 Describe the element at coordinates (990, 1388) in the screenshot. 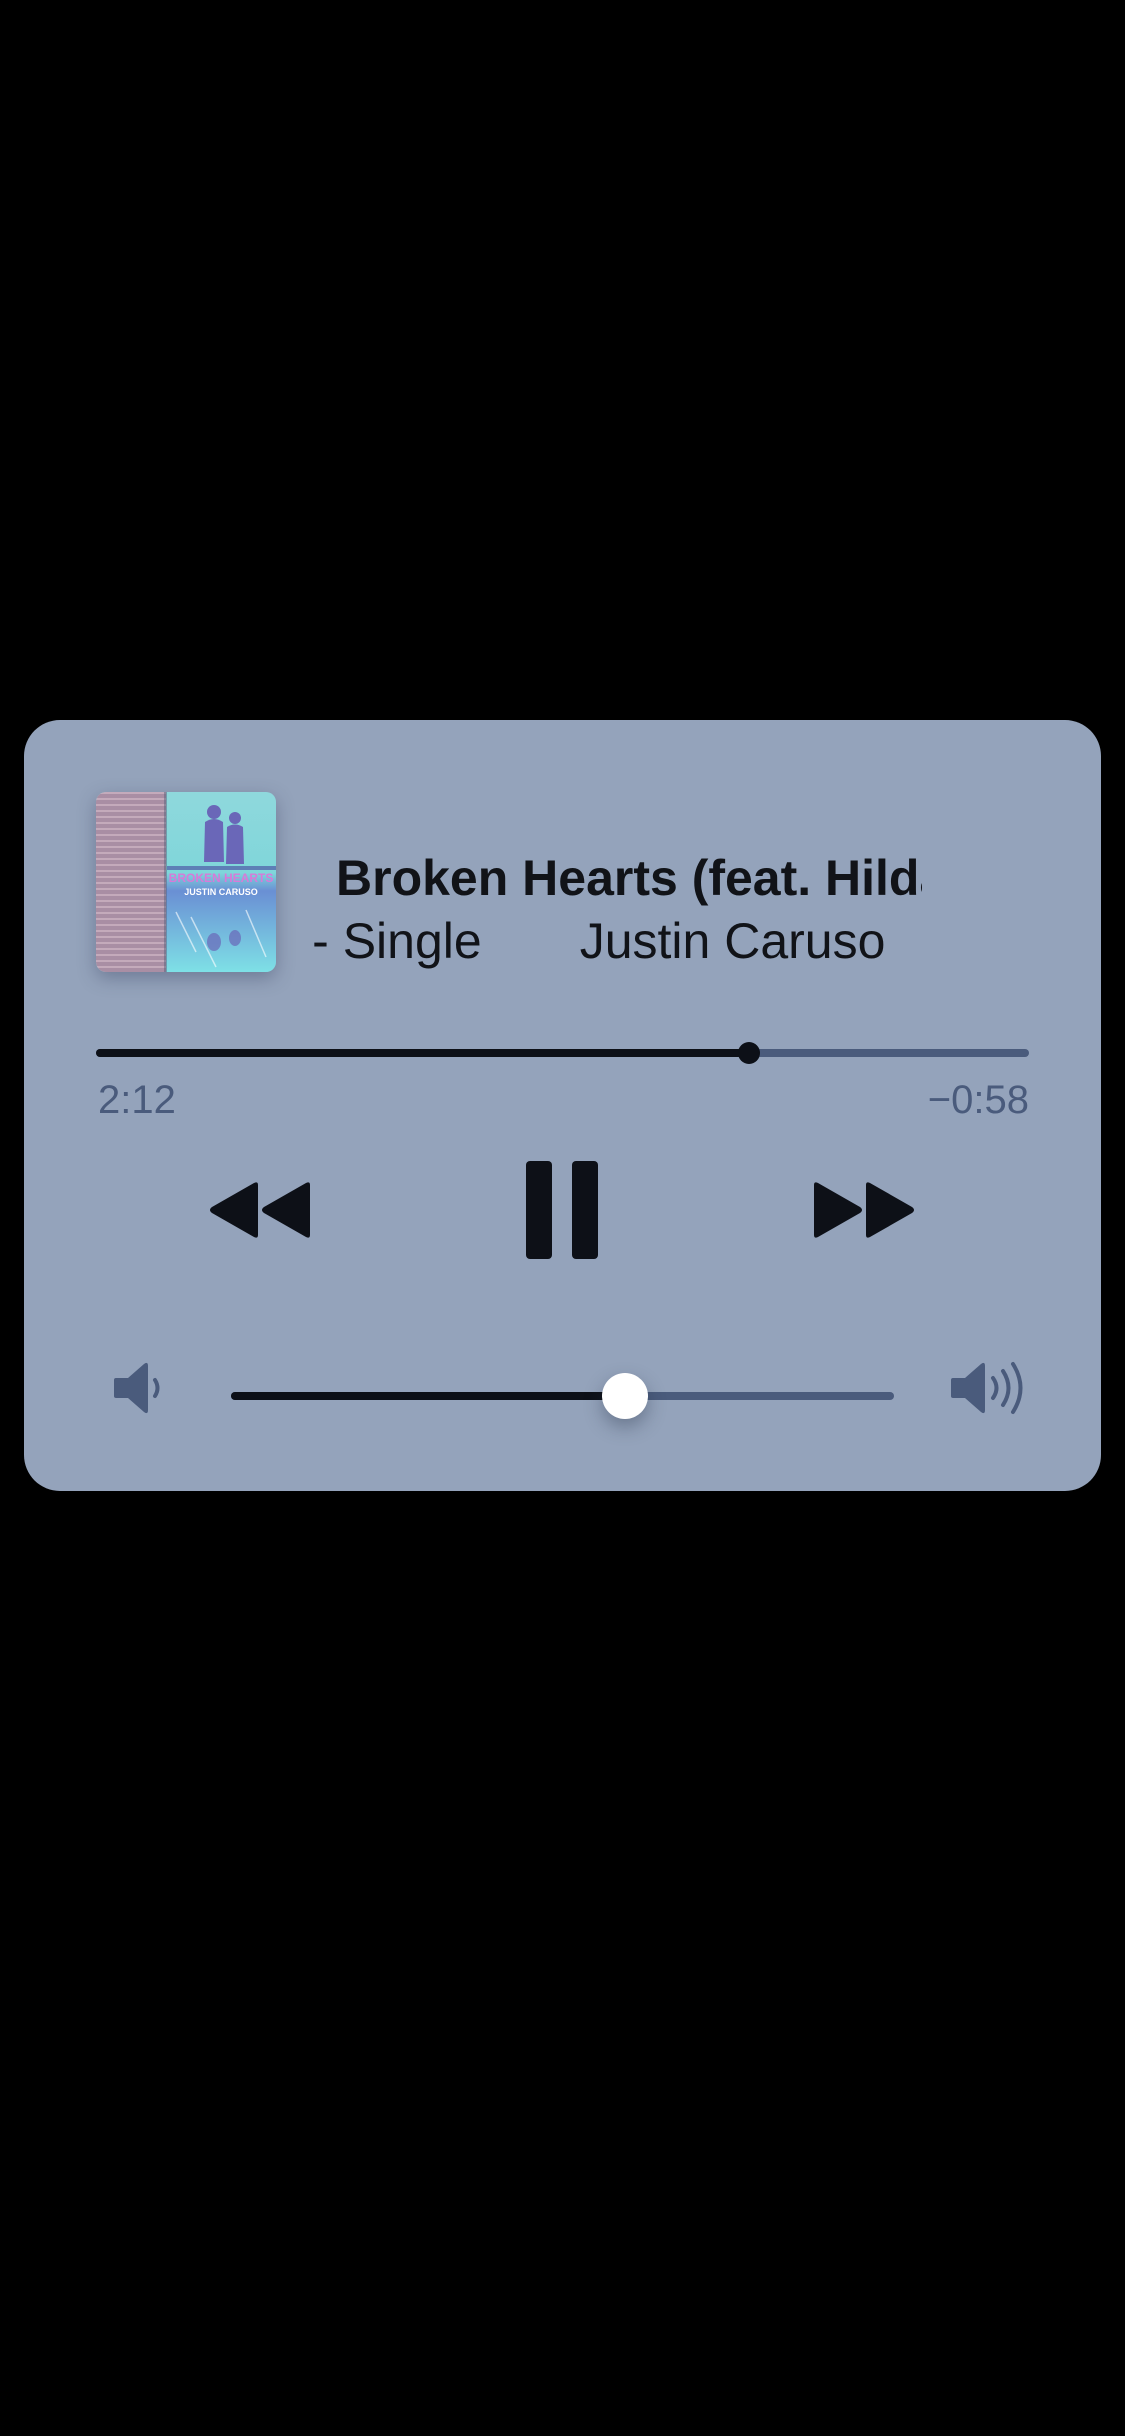

I see `speaker-high-icon` at that location.